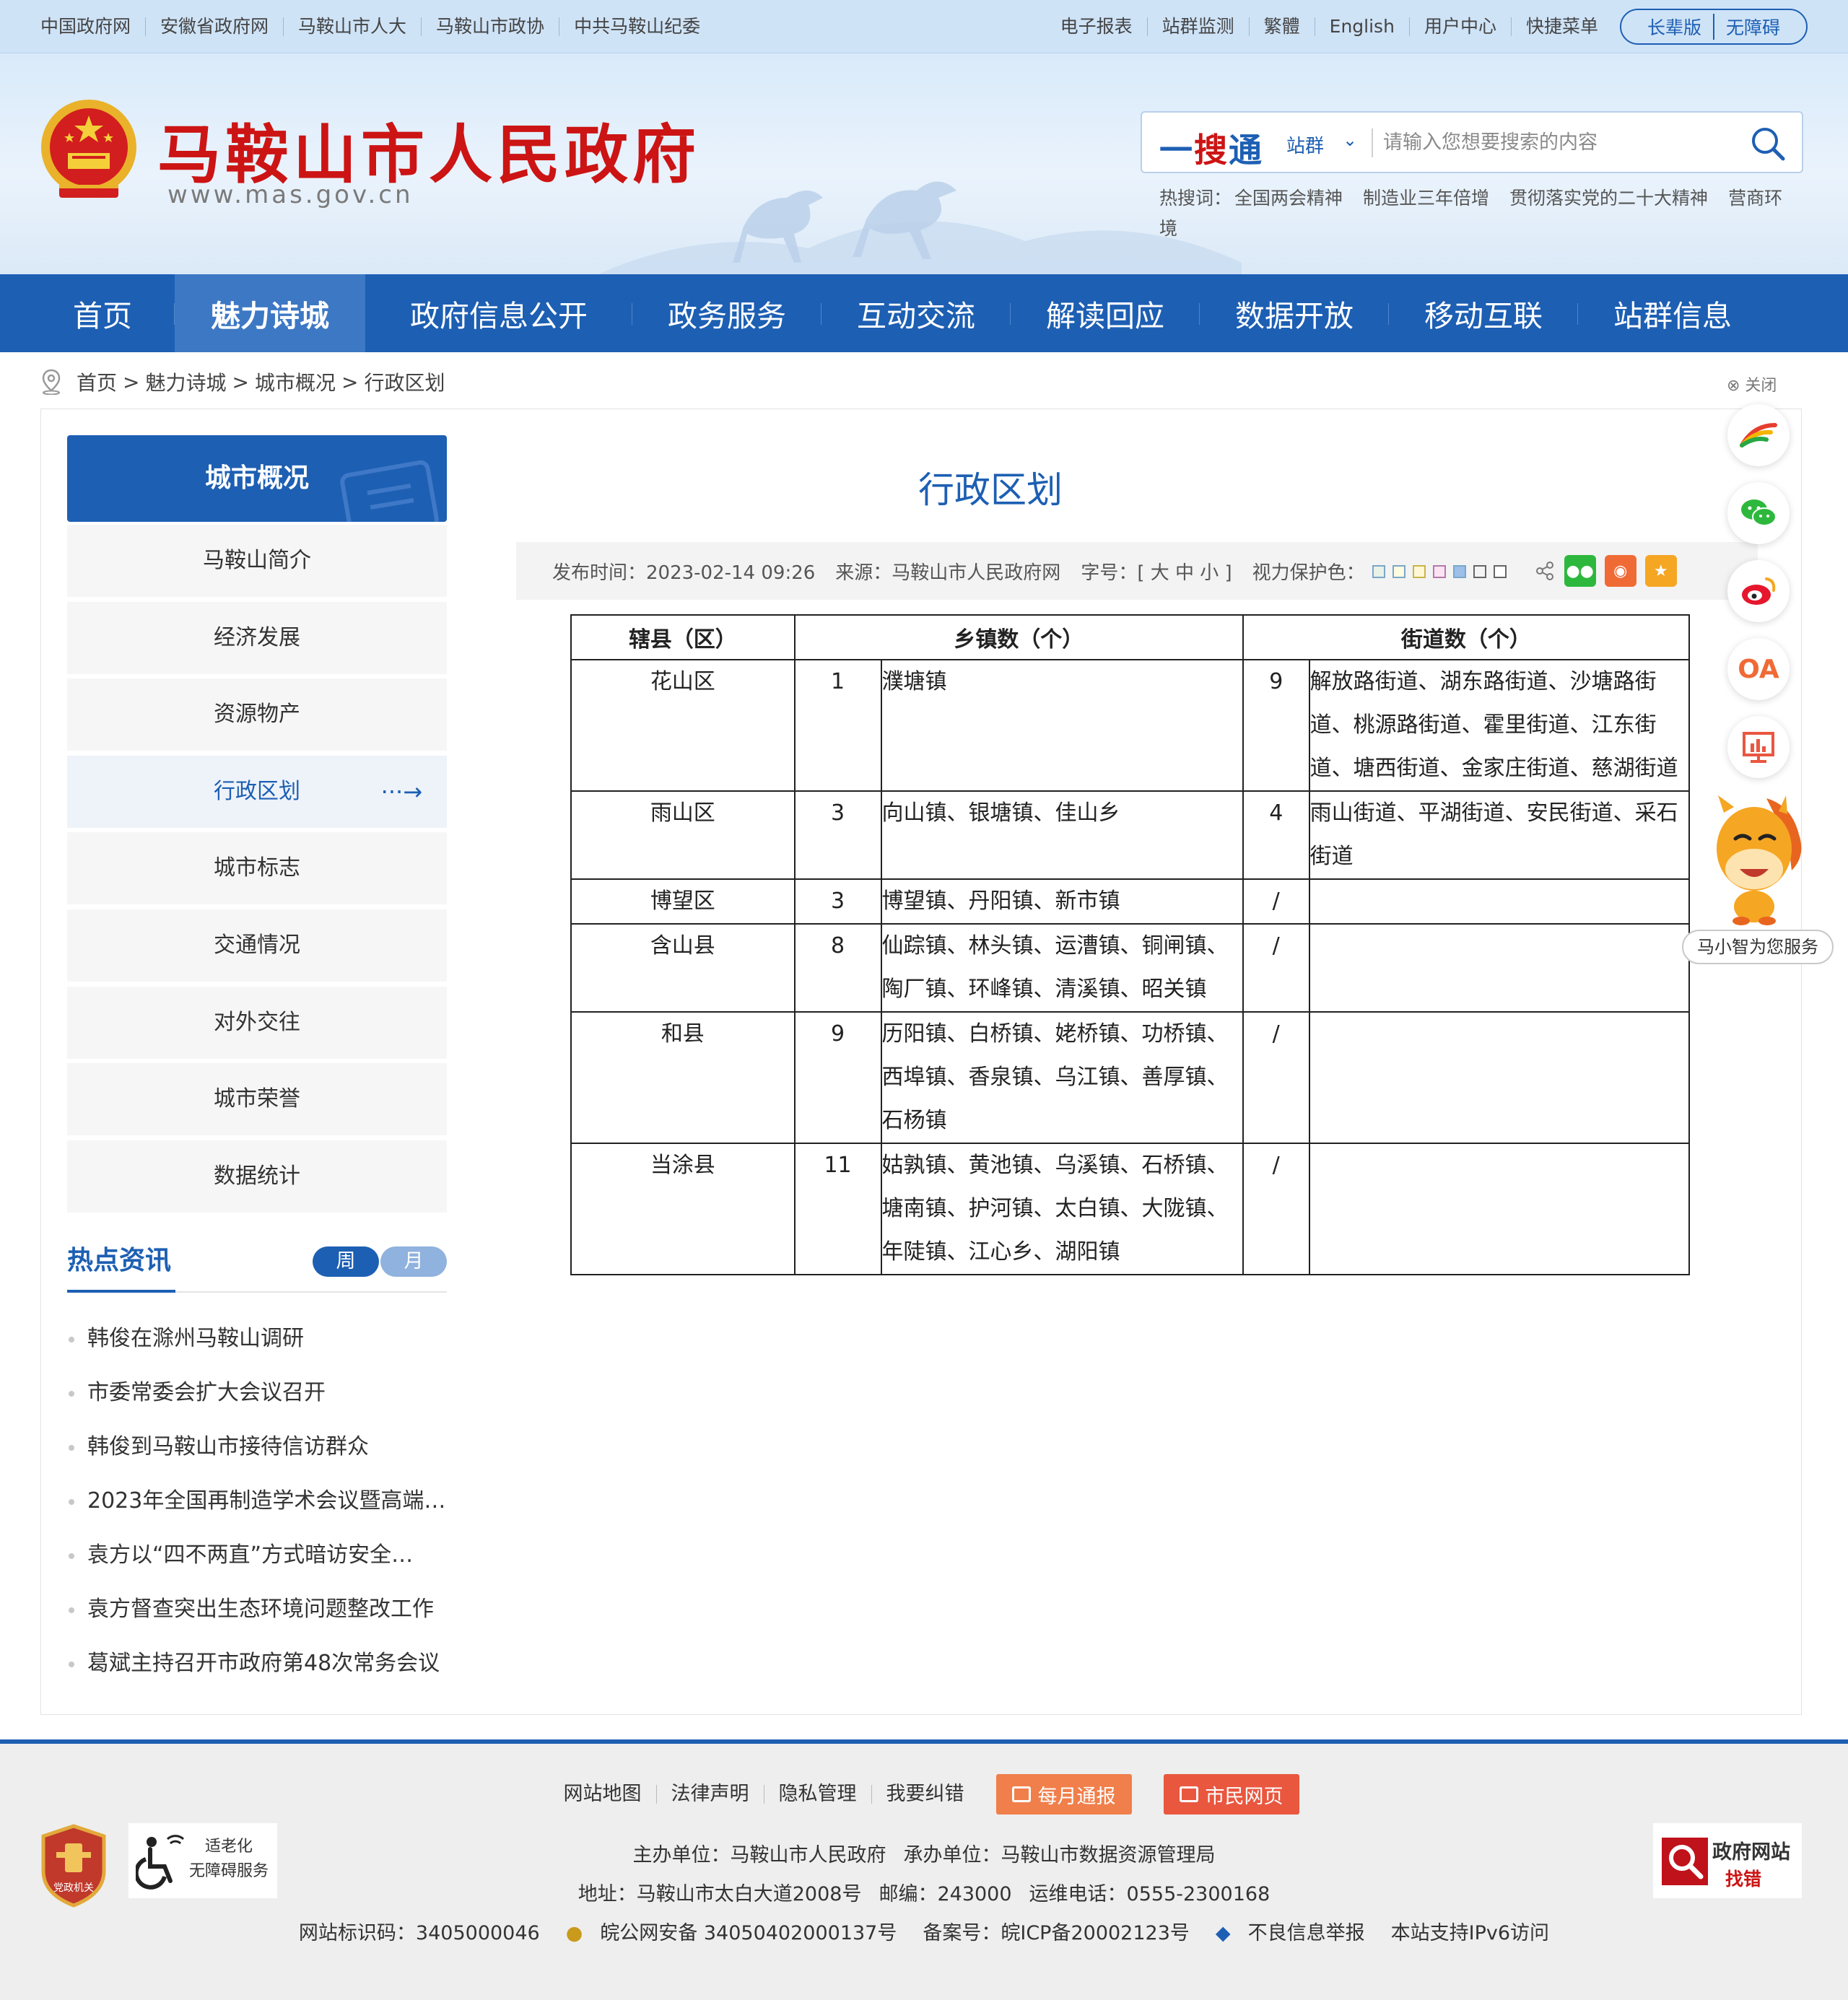 Image resolution: width=1848 pixels, height=2000 pixels. I want to click on table-row: 博望区 3 博望镇、丹阳镇、新市镇 /, so click(1130, 901).